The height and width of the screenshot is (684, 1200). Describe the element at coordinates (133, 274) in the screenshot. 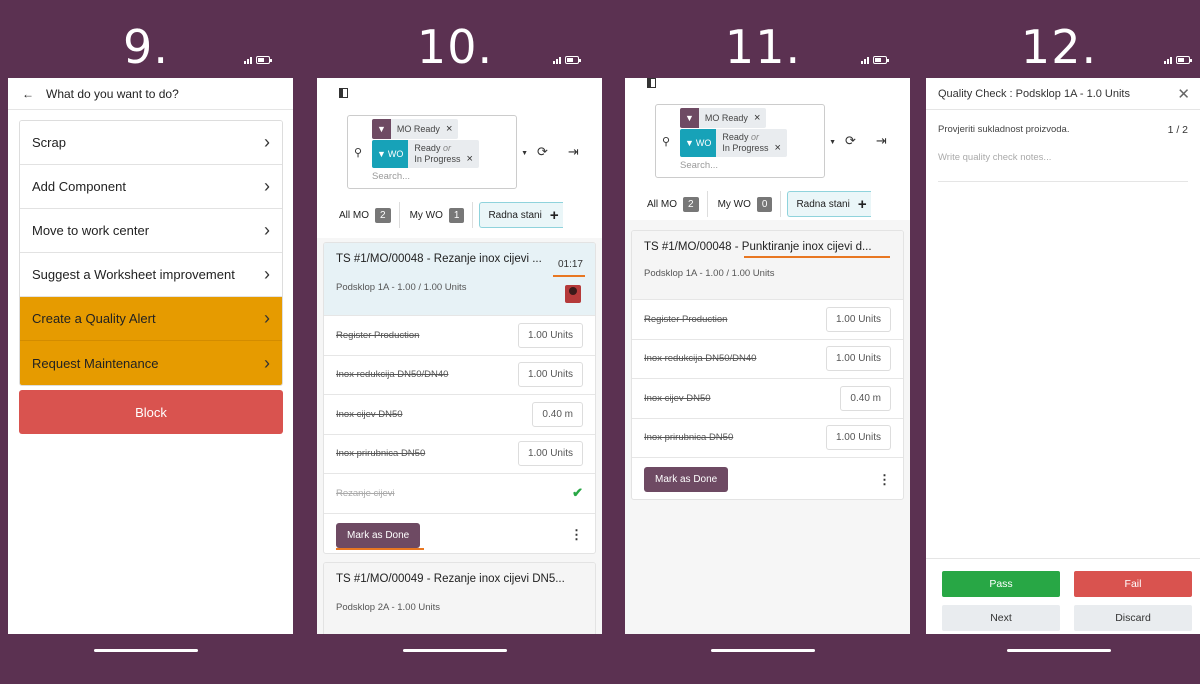

I see `action-label: Suggest a Worksheet improvement` at that location.